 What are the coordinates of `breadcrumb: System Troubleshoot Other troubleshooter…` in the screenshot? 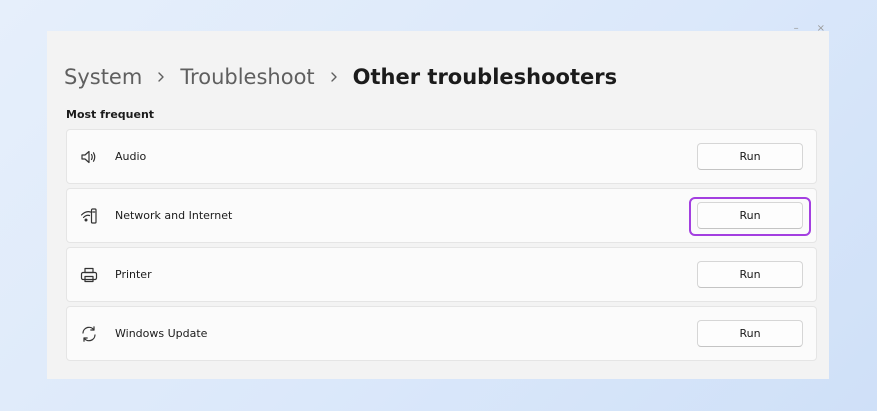 It's located at (340, 77).